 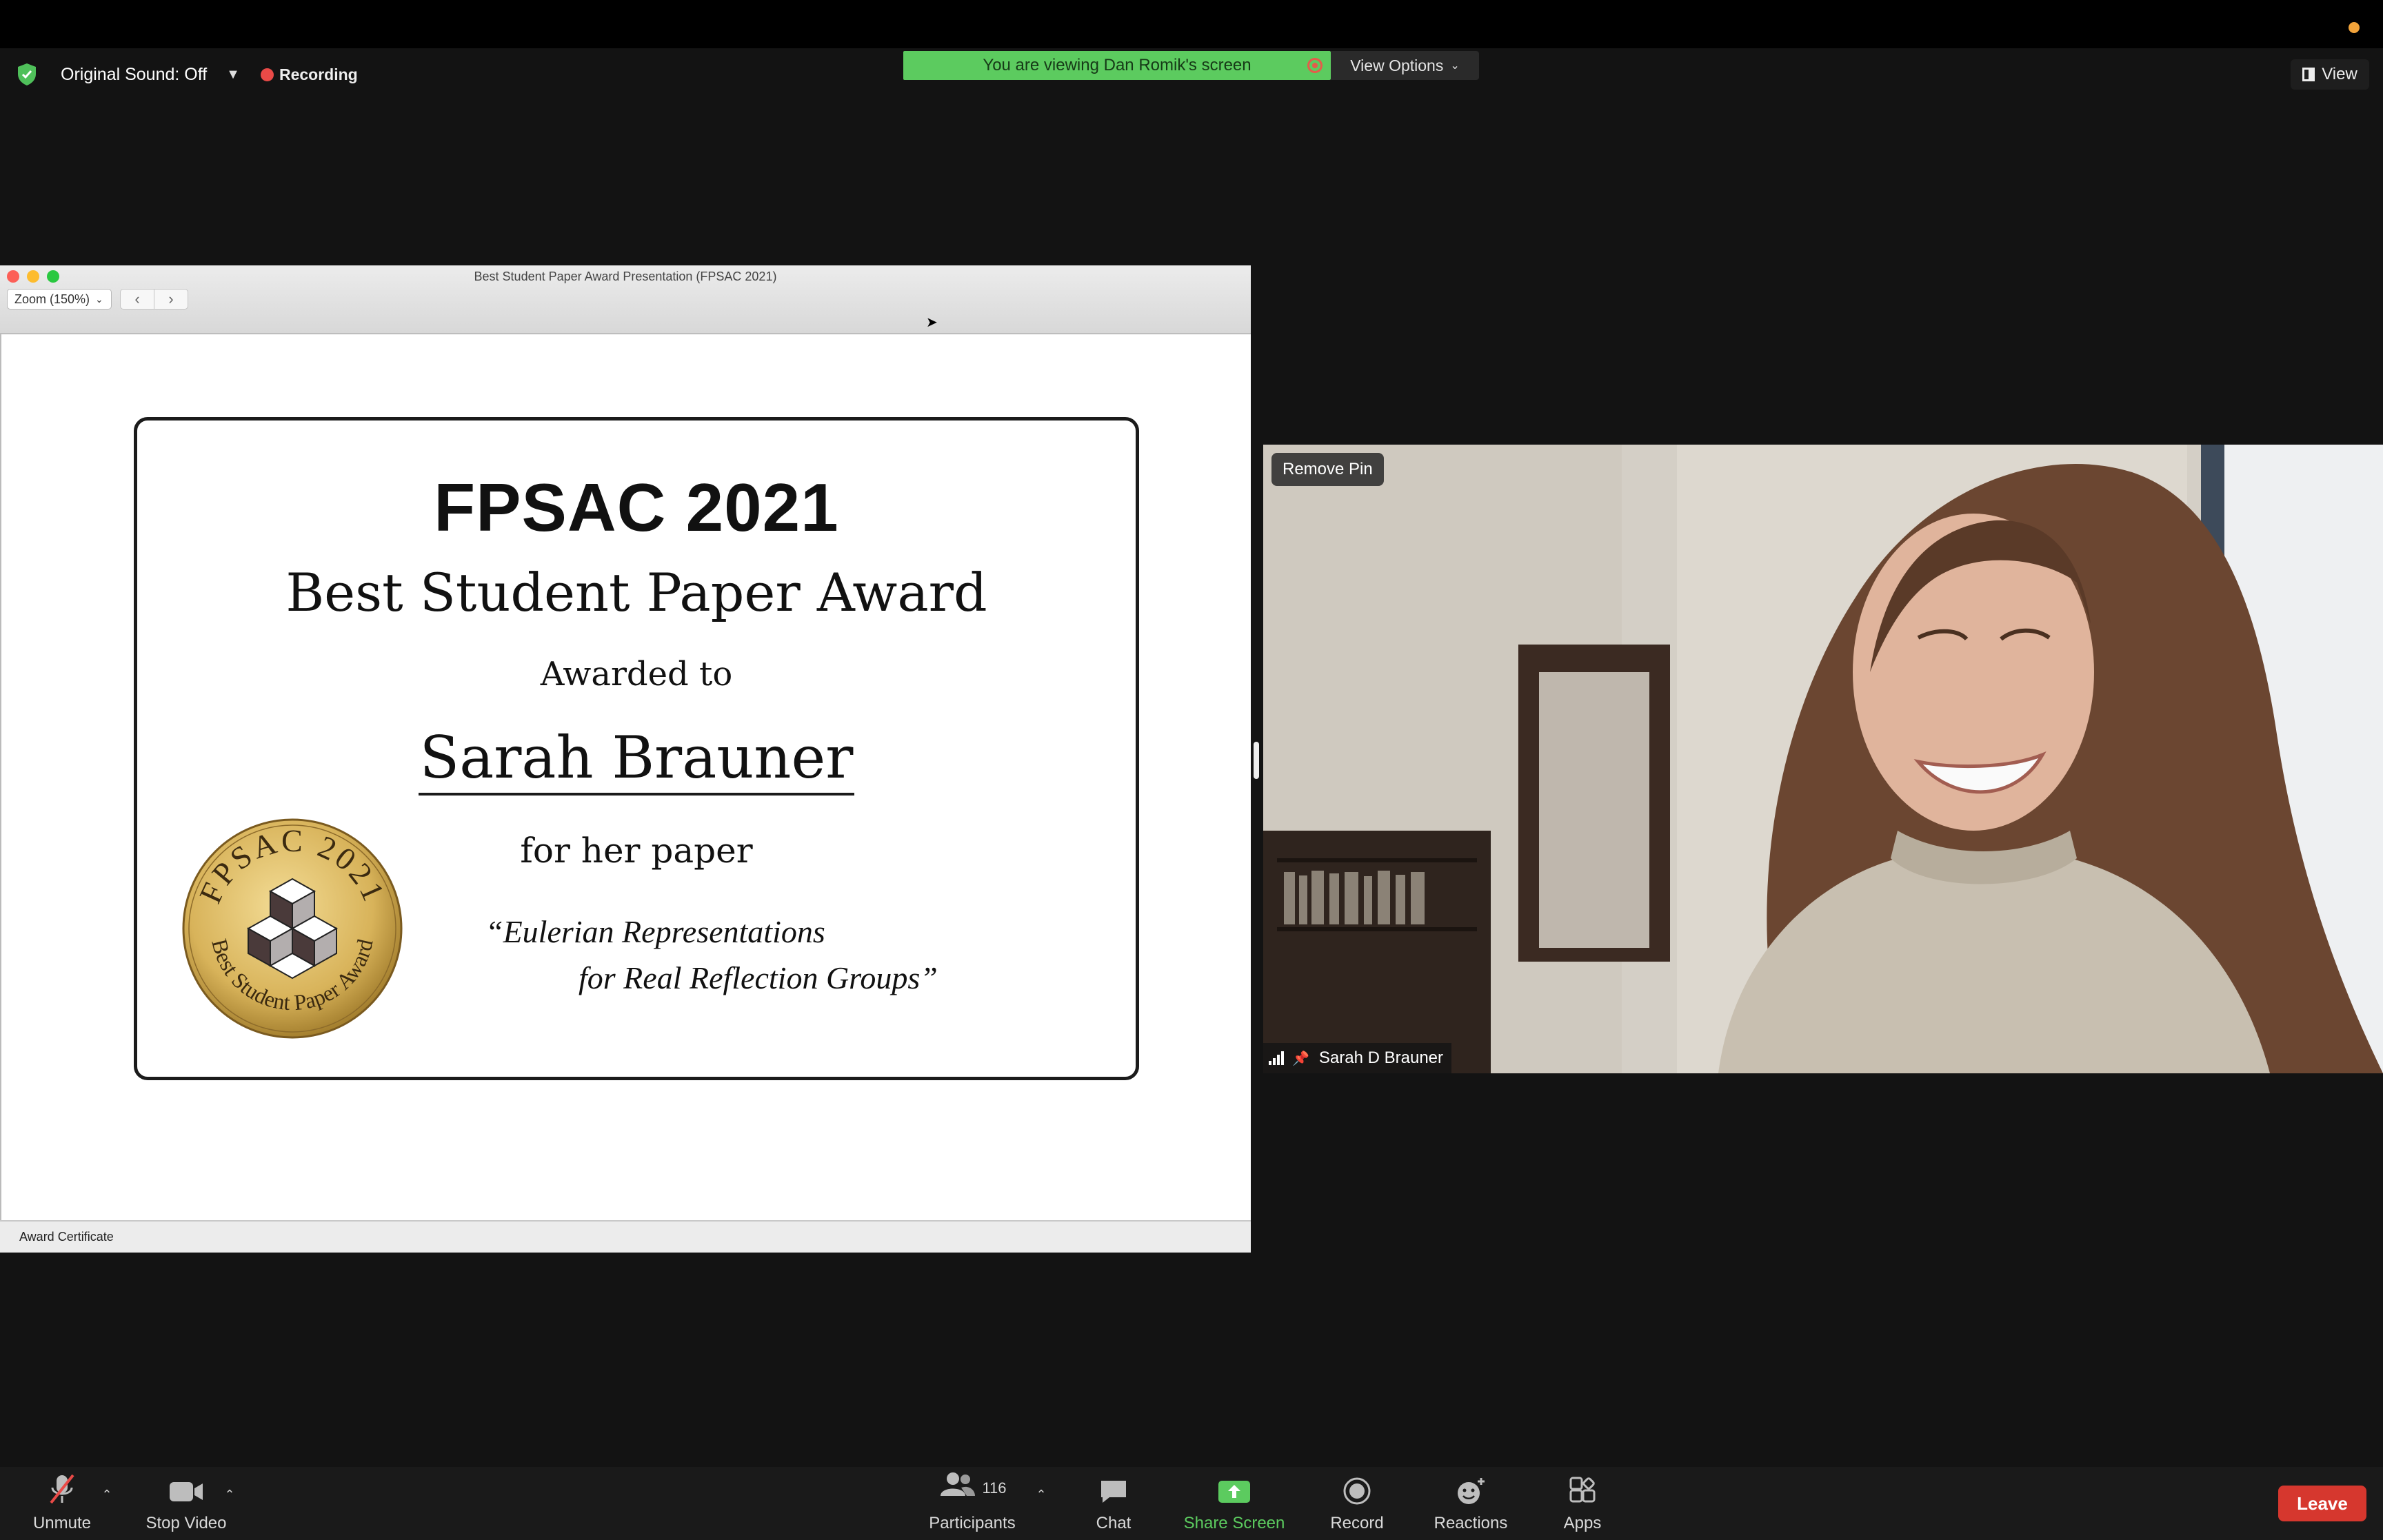 What do you see at coordinates (655, 932) in the screenshot?
I see `paper-title-line-1: “Eulerian Representations` at bounding box center [655, 932].